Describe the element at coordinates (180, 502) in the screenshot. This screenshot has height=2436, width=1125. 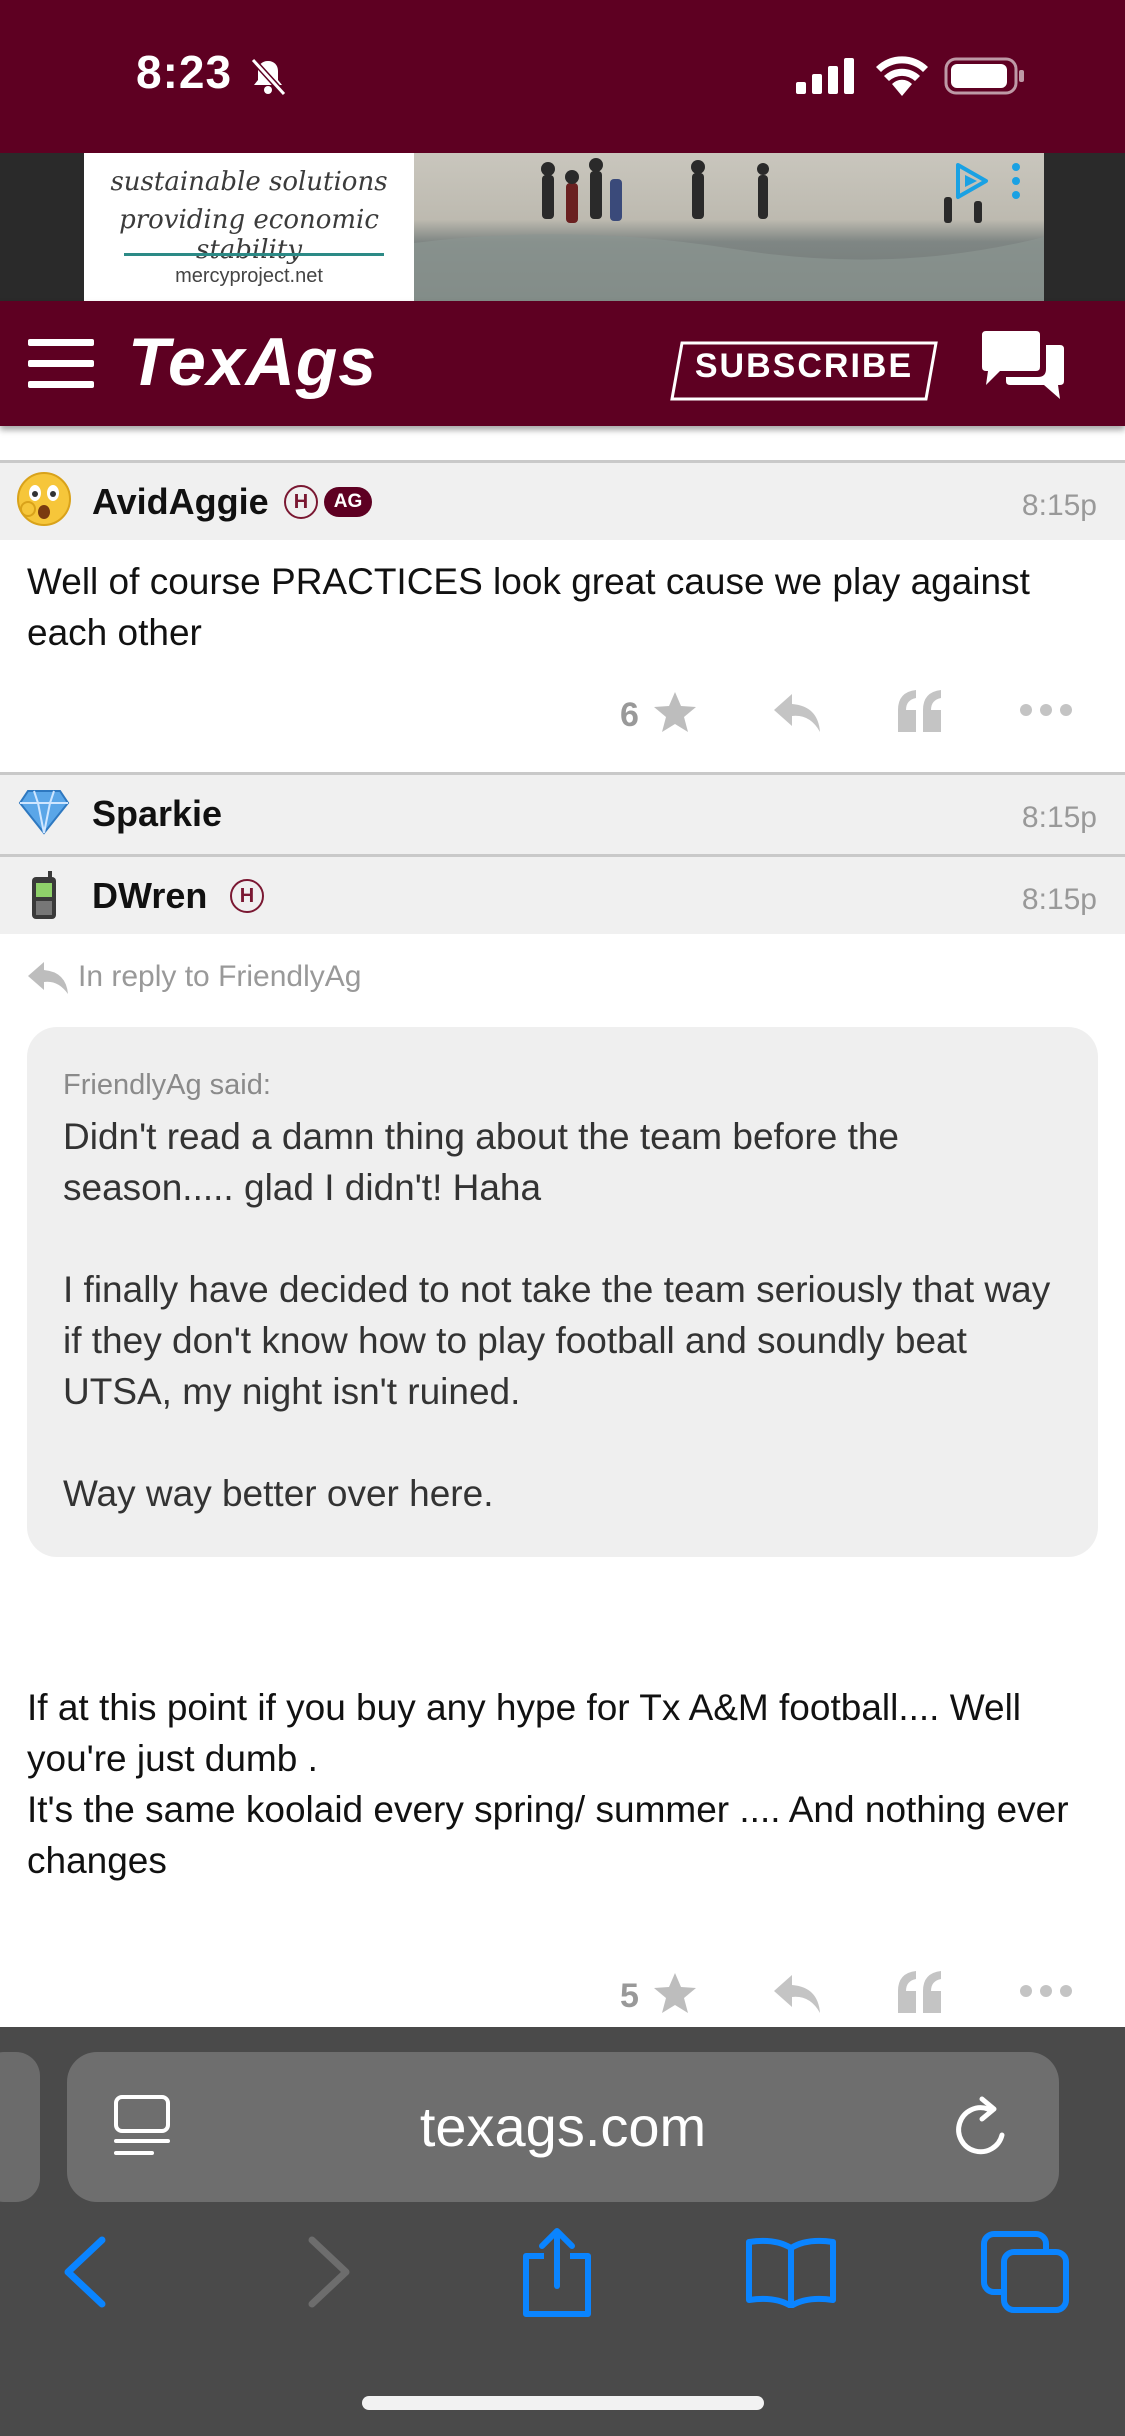
I see `username: AvidAggie` at that location.